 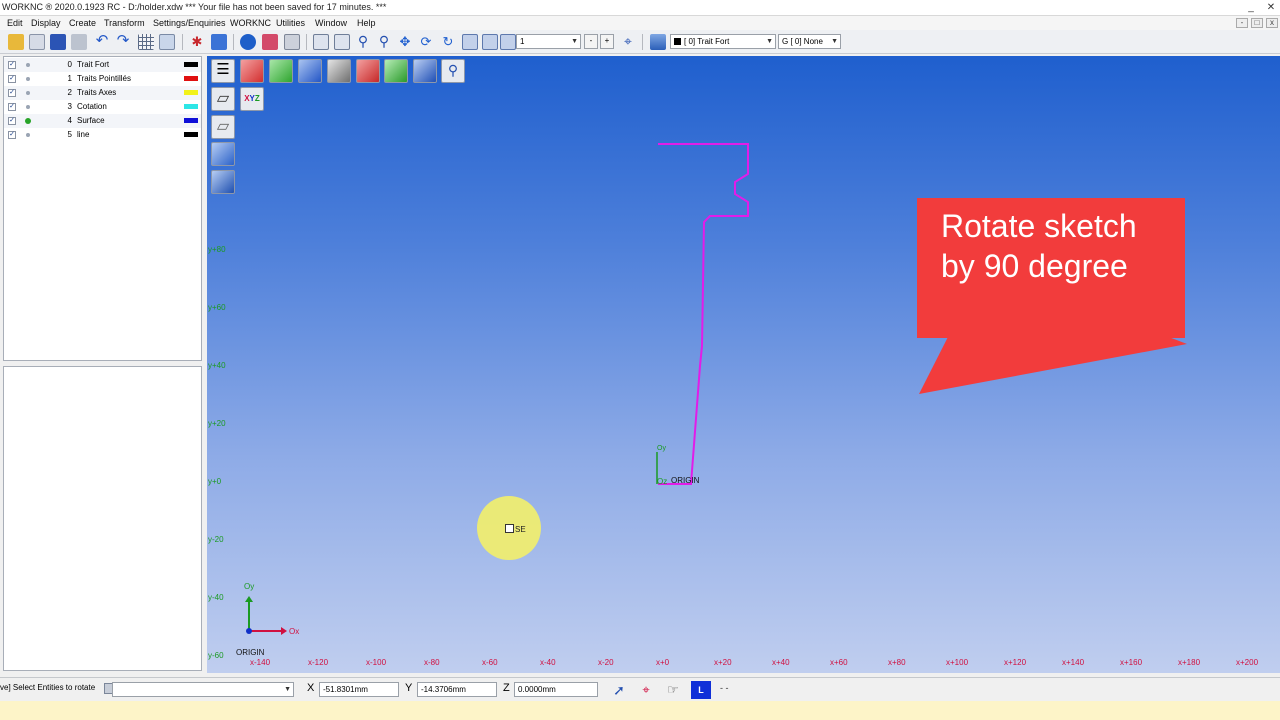 What do you see at coordinates (102, 65) in the screenshot?
I see `layer-row: ✓ 0 Trait Fort` at bounding box center [102, 65].